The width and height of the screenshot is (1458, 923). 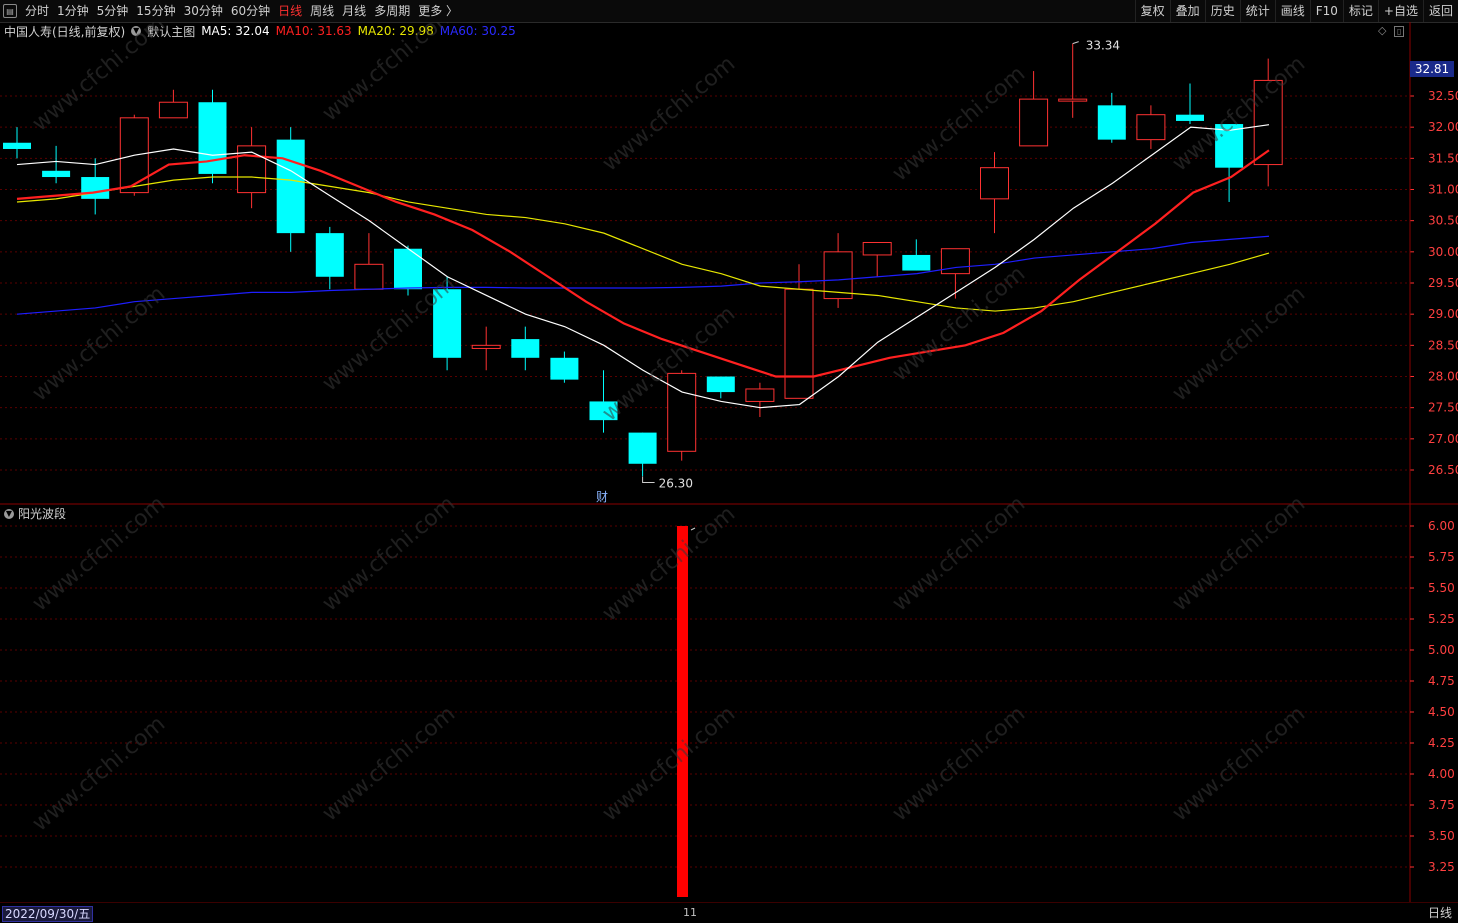 What do you see at coordinates (73, 11) in the screenshot?
I see `period-tab-1: 1分钟` at bounding box center [73, 11].